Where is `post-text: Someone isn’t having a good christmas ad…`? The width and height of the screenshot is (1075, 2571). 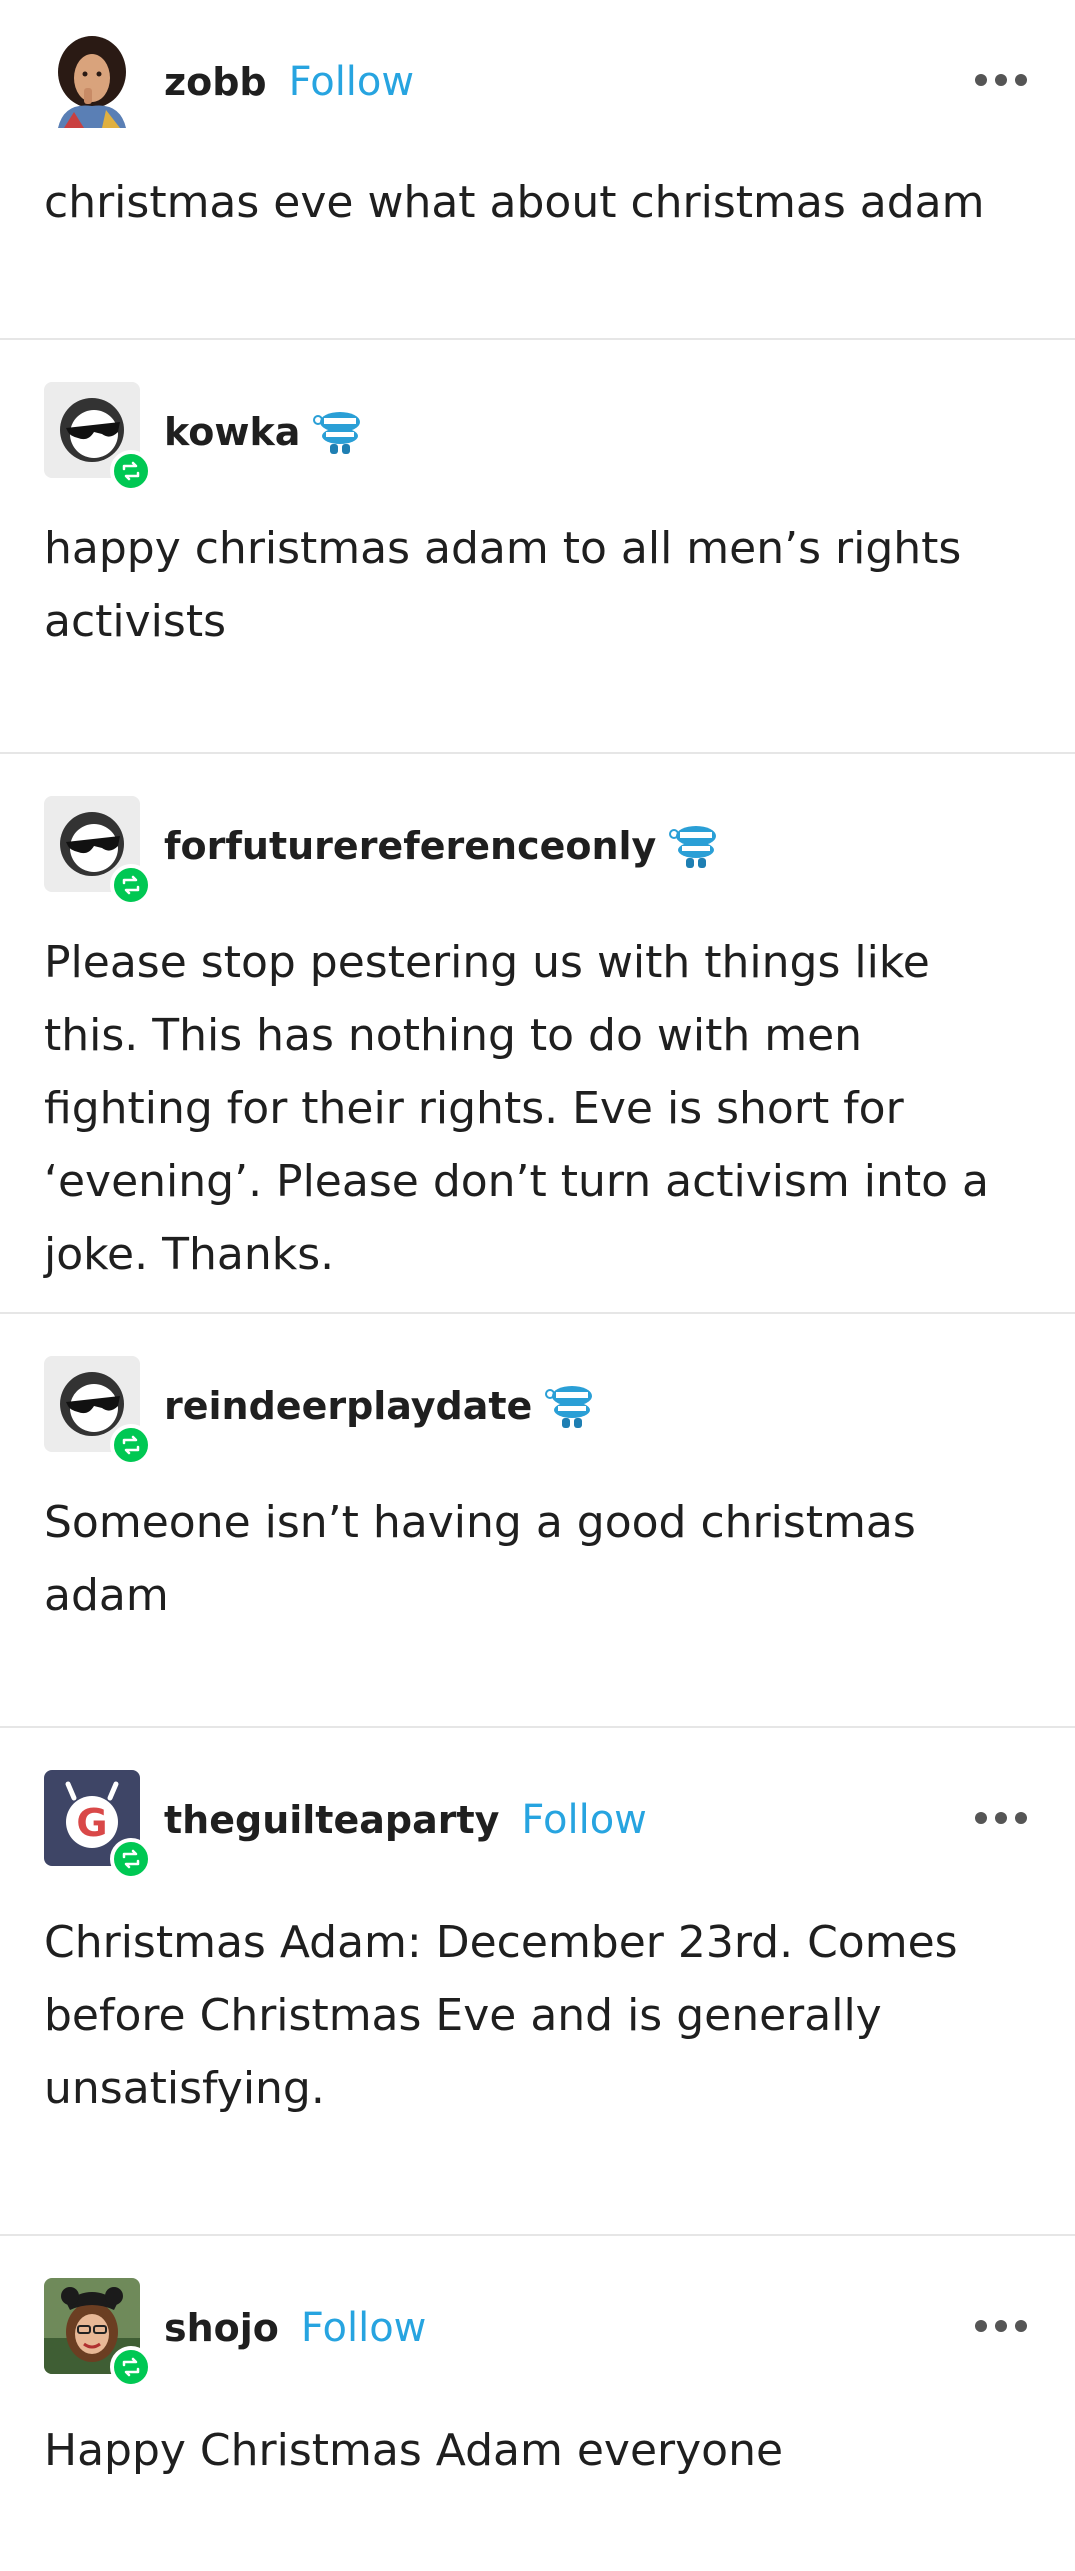
post-text: Someone isn’t having a good christmas ad… is located at coordinates (480, 1559).